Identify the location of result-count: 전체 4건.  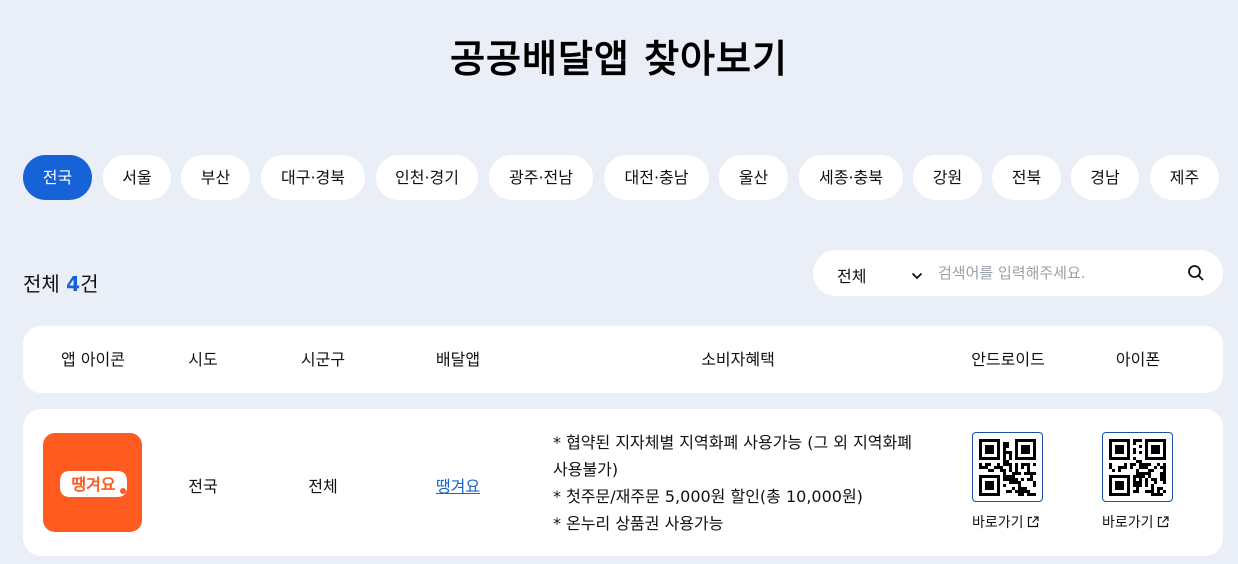
(61, 282).